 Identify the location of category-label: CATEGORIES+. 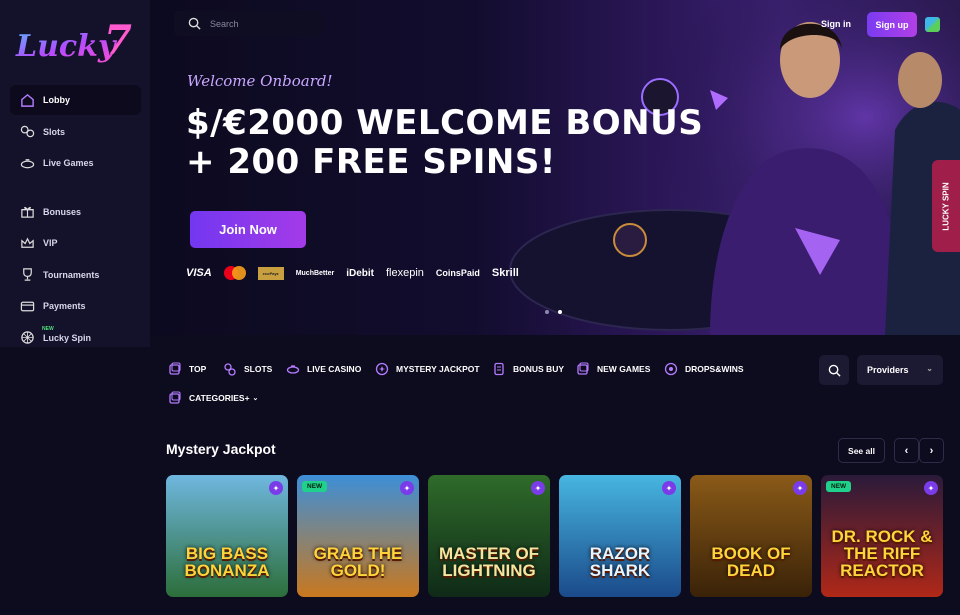
(219, 398).